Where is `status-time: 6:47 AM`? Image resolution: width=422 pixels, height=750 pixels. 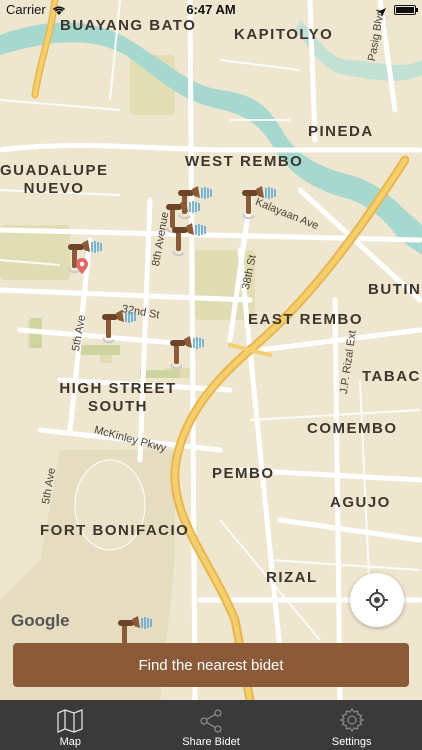 status-time: 6:47 AM is located at coordinates (211, 9).